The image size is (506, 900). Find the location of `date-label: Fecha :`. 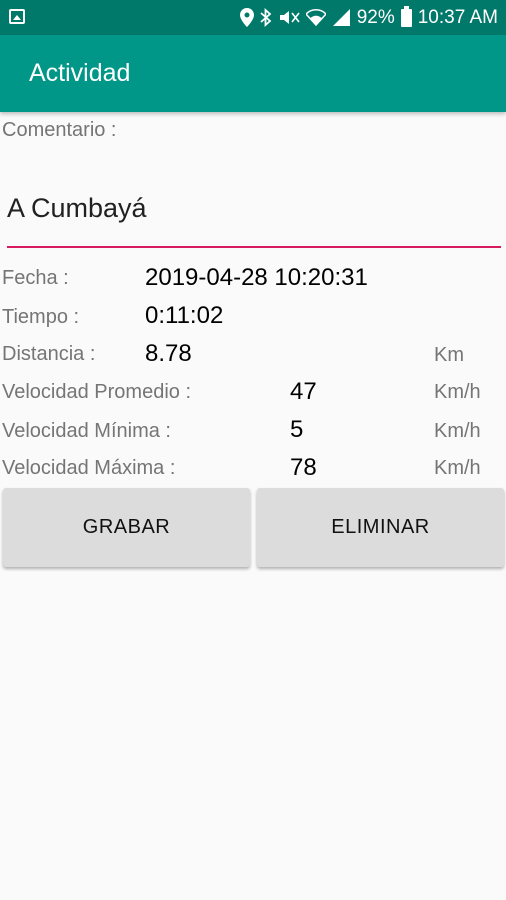

date-label: Fecha : is located at coordinates (35, 278).